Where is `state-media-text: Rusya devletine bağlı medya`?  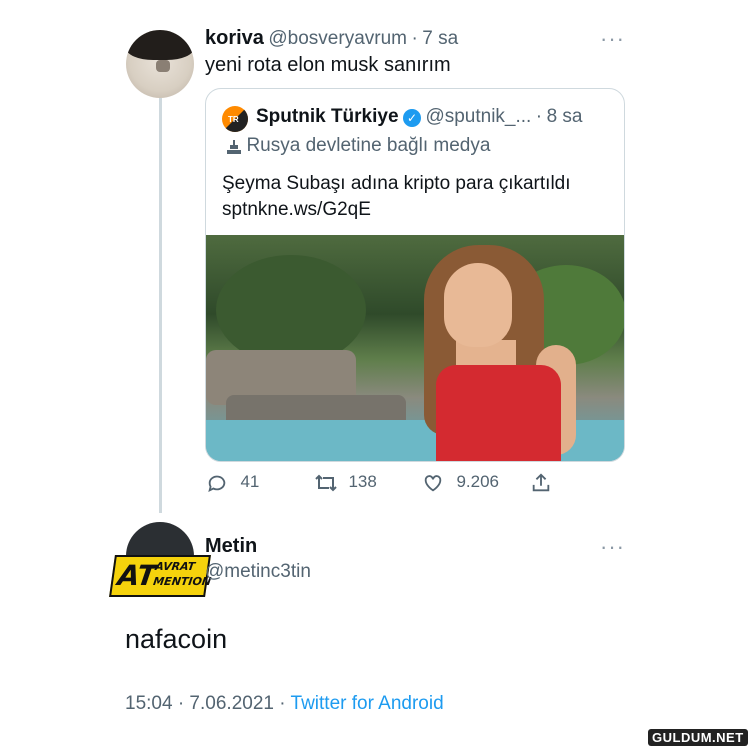
state-media-text: Rusya devletine bağlı medya is located at coordinates (368, 145).